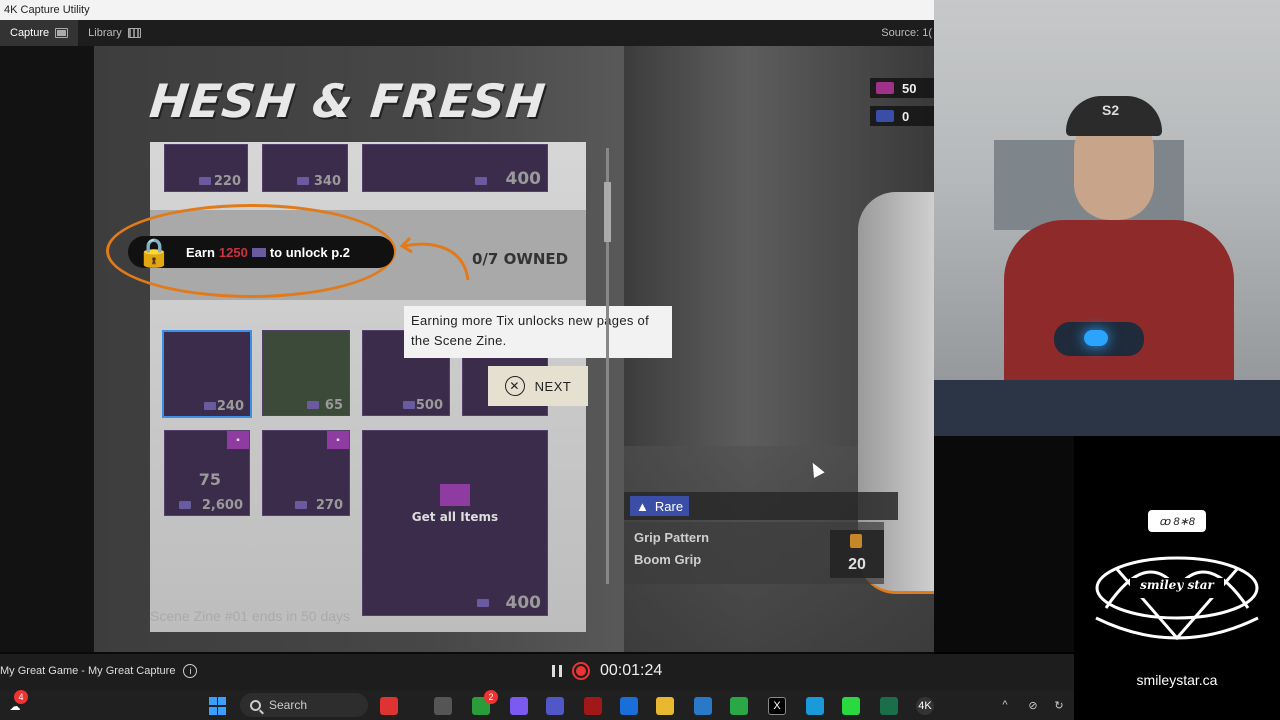 This screenshot has height=720, width=1280. I want to click on item-type: Grip Pattern, so click(672, 537).